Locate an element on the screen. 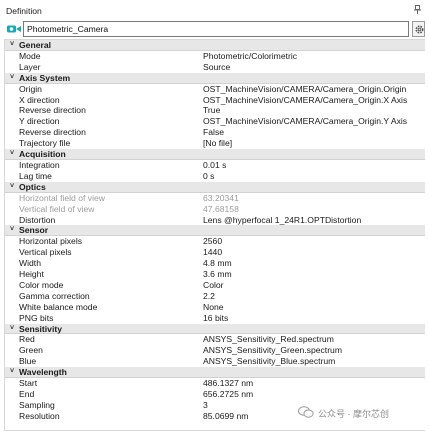  category-optics: ˅ Optics is located at coordinates (215, 187).